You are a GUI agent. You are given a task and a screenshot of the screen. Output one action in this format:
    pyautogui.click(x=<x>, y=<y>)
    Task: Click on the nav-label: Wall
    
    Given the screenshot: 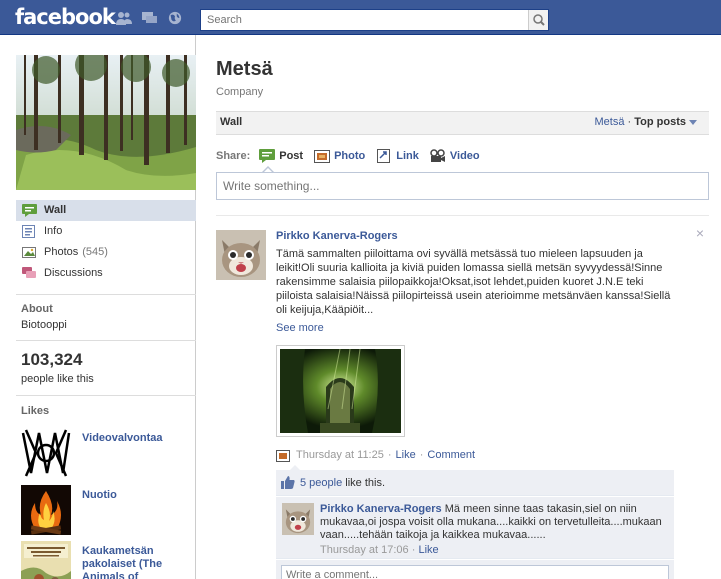 What is the action you would take?
    pyautogui.click(x=55, y=210)
    